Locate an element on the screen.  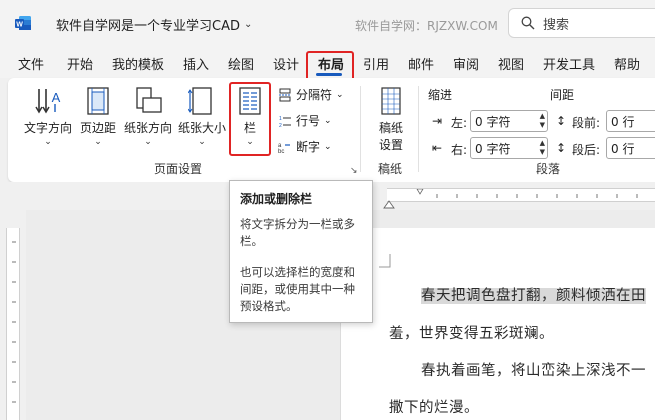
tooltip-spacer is located at coordinates (301, 257).